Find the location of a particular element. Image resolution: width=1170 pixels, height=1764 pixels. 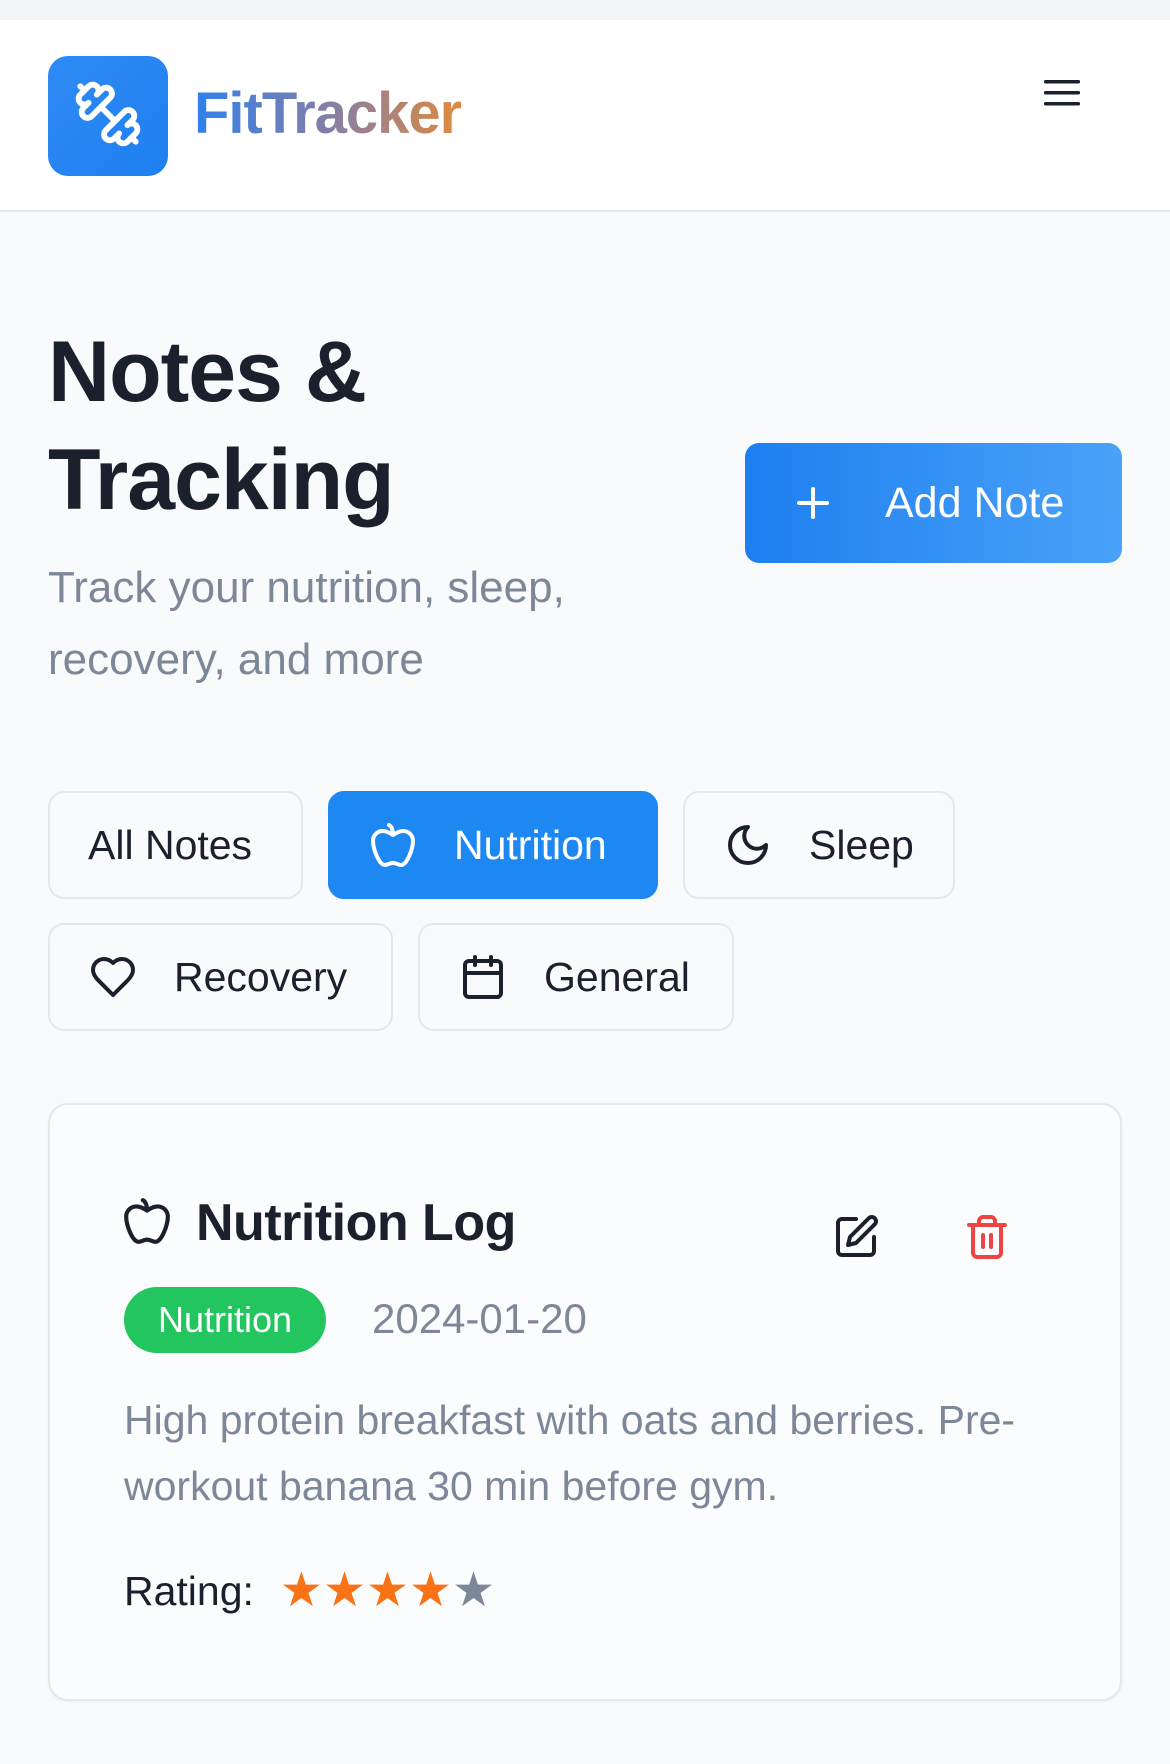

filter-general: General is located at coordinates (576, 977).